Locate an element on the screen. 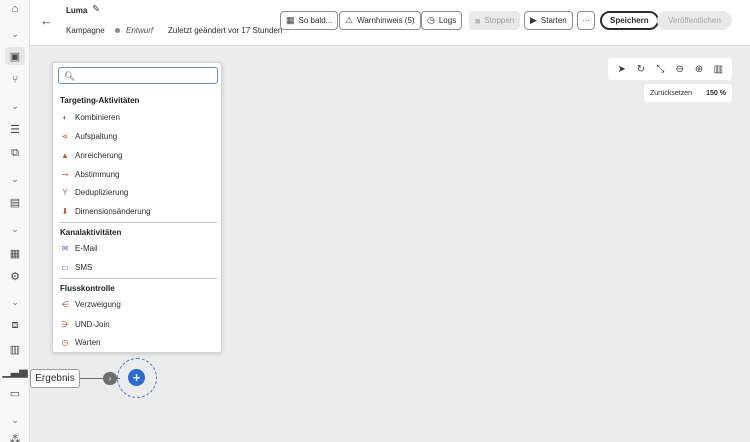 This screenshot has width=750, height=442. zoom-in-icon: ⊕ is located at coordinates (699, 69).